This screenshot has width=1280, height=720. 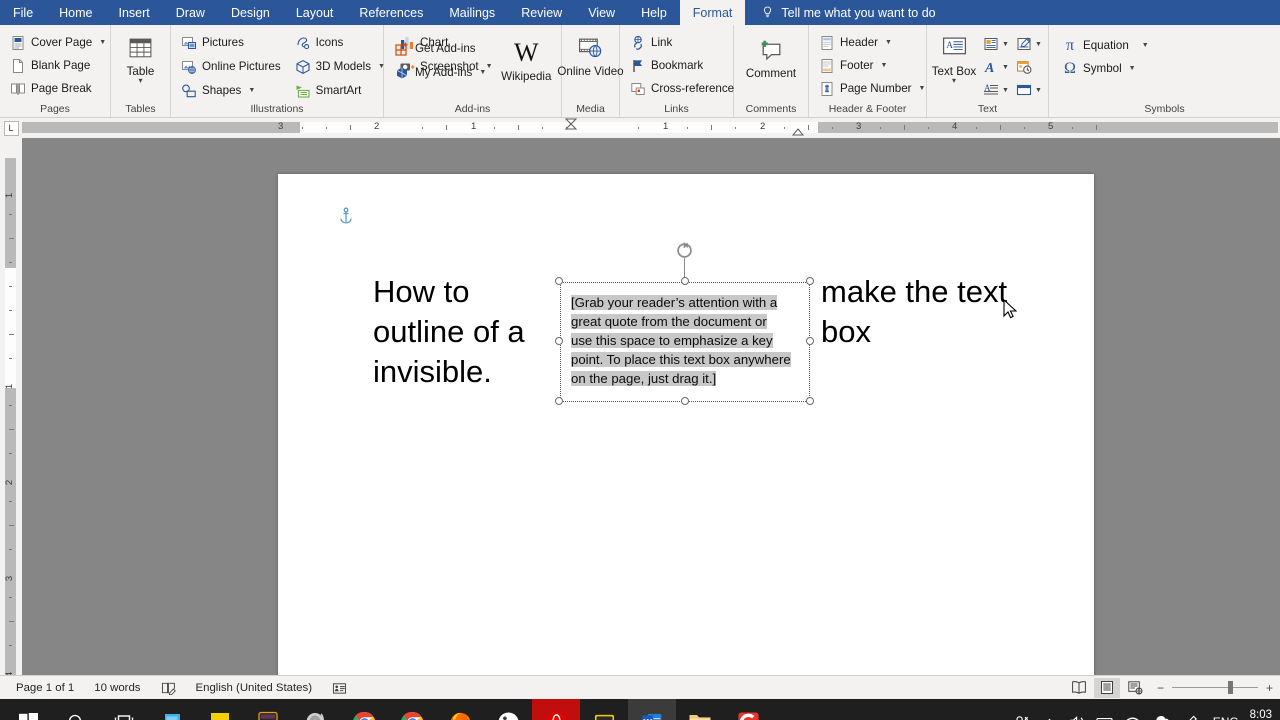 What do you see at coordinates (996, 44) in the screenshot?
I see `quick-parts-button: ▼` at bounding box center [996, 44].